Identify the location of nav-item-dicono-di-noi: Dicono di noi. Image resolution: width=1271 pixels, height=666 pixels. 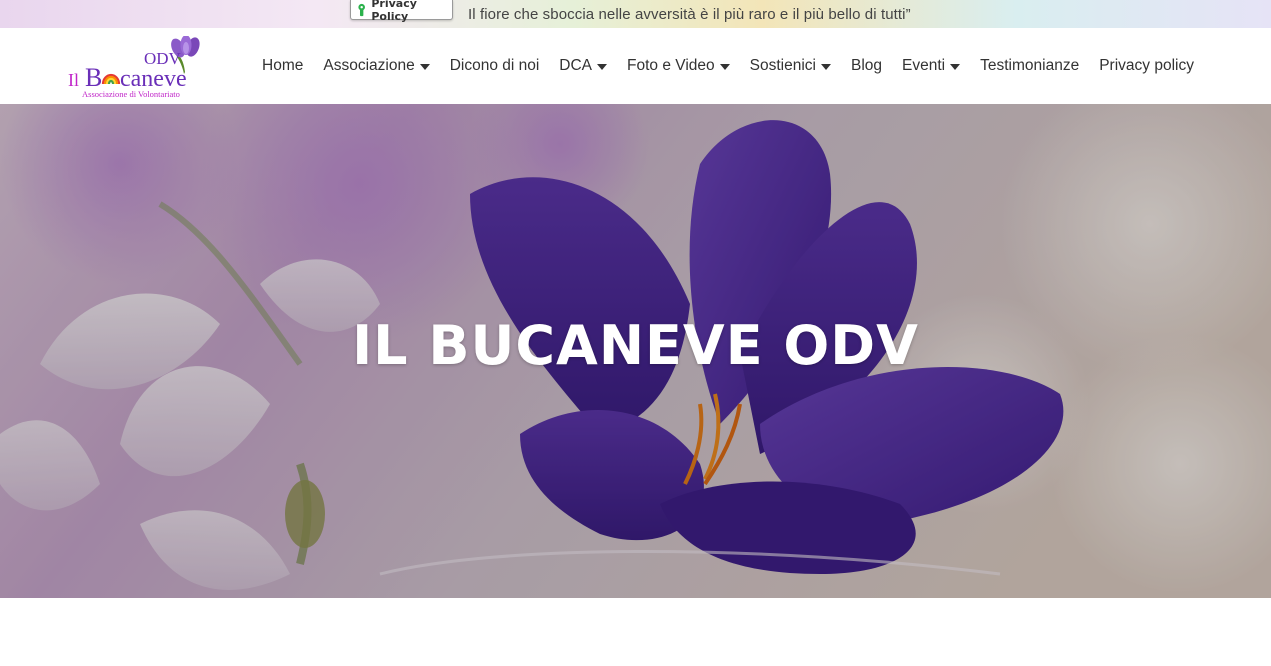
(495, 66).